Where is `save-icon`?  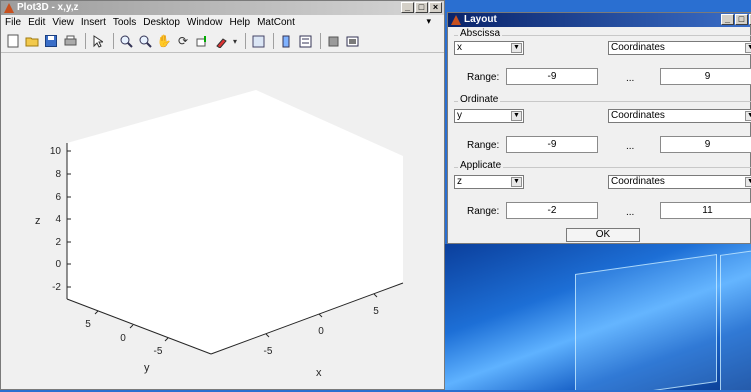 save-icon is located at coordinates (51, 41).